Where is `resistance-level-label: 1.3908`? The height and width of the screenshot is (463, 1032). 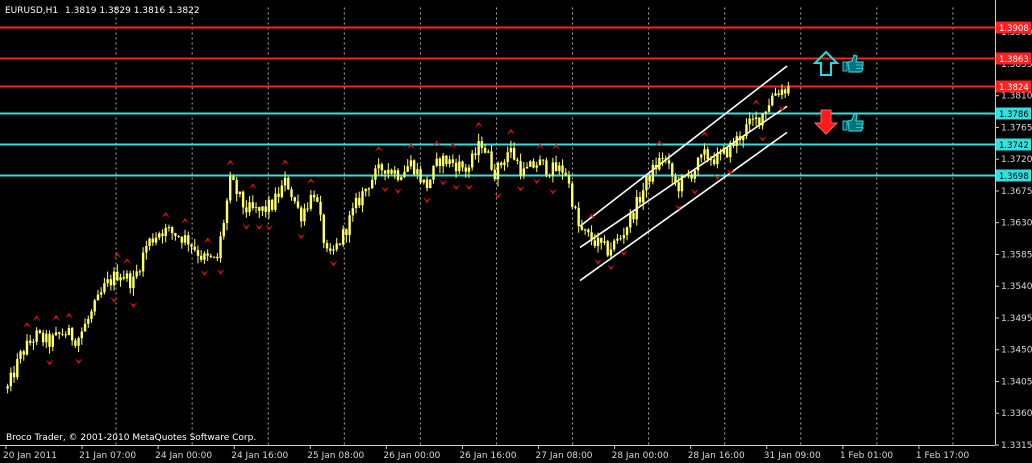
resistance-level-label: 1.3908 is located at coordinates (1014, 29).